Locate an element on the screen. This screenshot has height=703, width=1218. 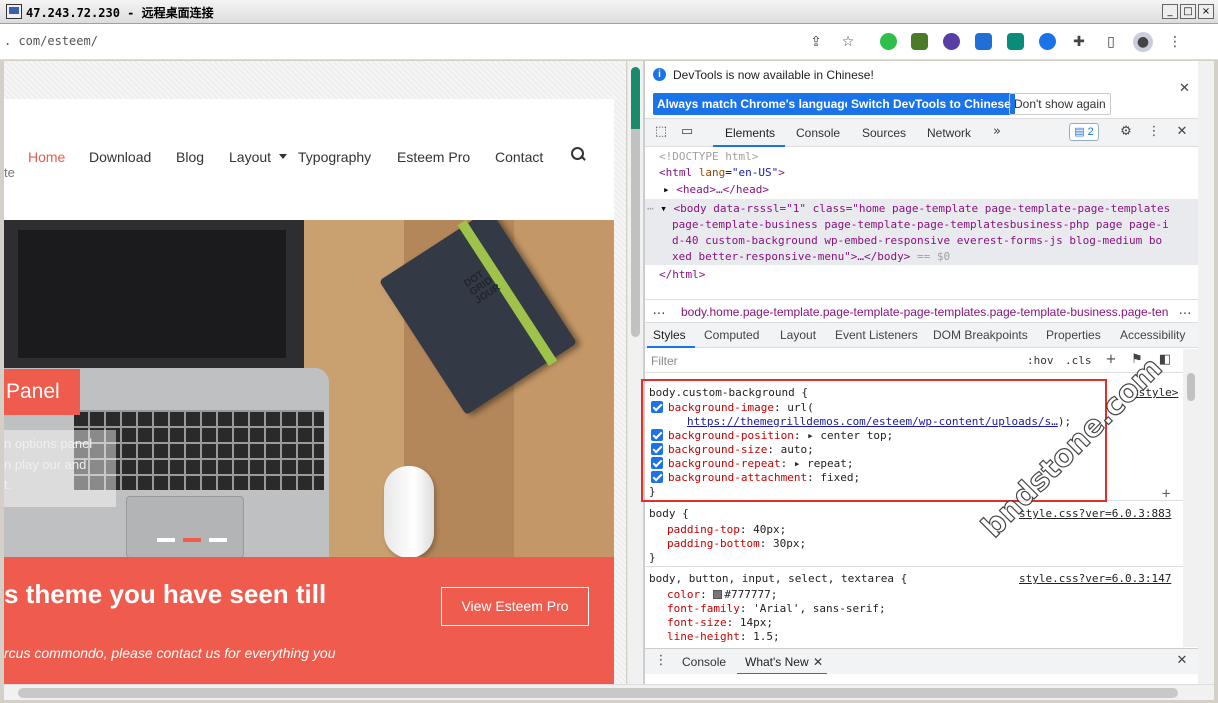
extensions-puzzle-icon: ✚ is located at coordinates (1079, 42).